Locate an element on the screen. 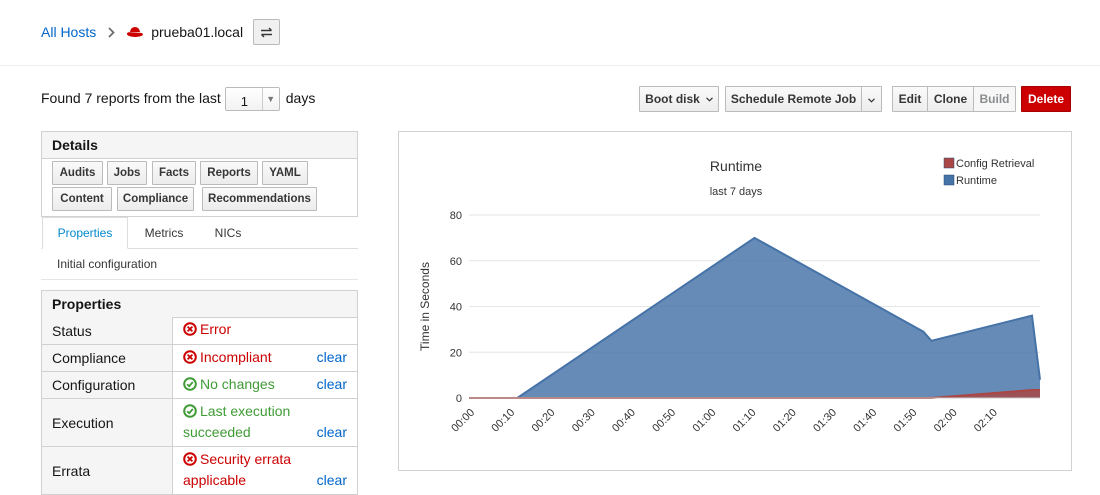  breadcrumb: All Hosts prueba01.local is located at coordinates (161, 32).